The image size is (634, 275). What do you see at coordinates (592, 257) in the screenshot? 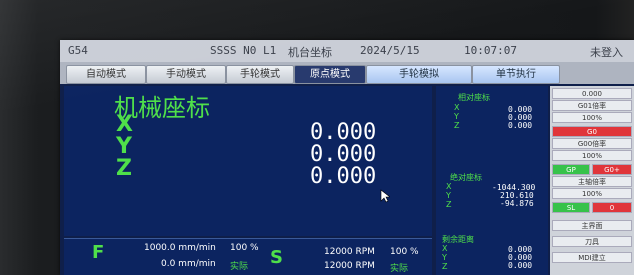
I see `mdi-button: MDI建立` at bounding box center [592, 257].